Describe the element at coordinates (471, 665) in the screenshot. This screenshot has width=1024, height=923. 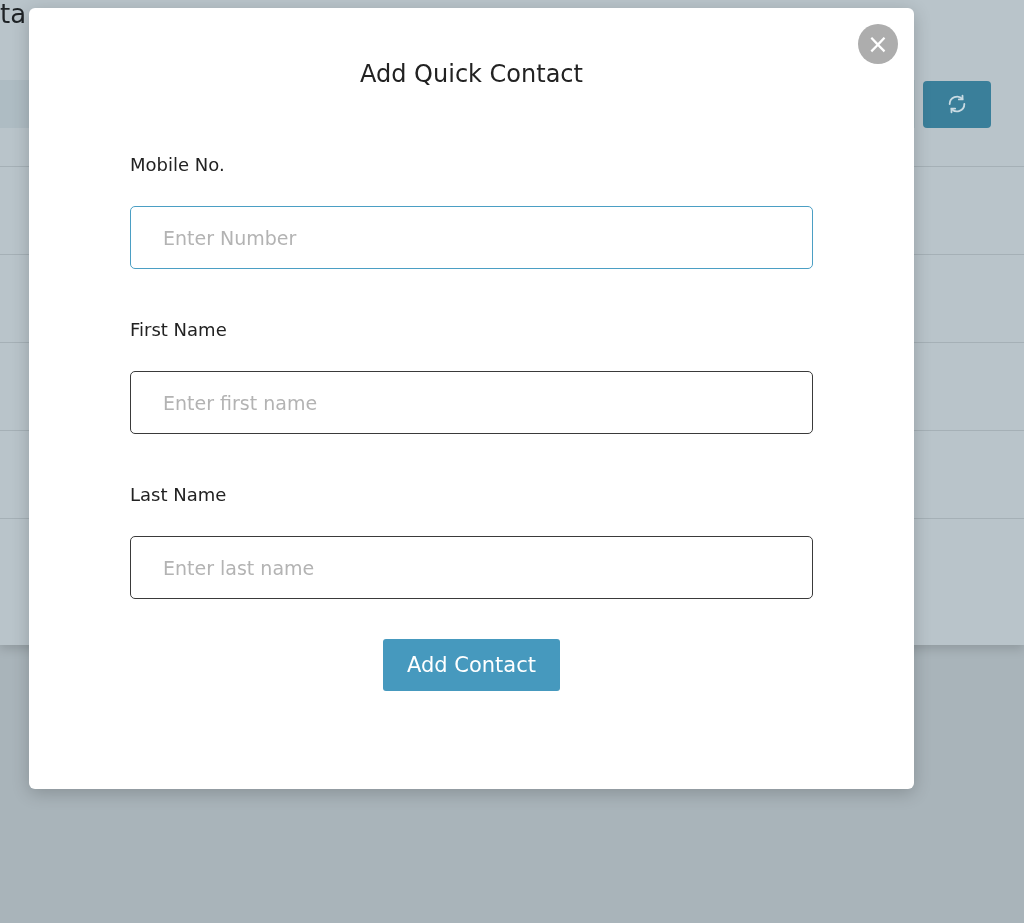
I see `add-contact-button: Add Contact` at that location.